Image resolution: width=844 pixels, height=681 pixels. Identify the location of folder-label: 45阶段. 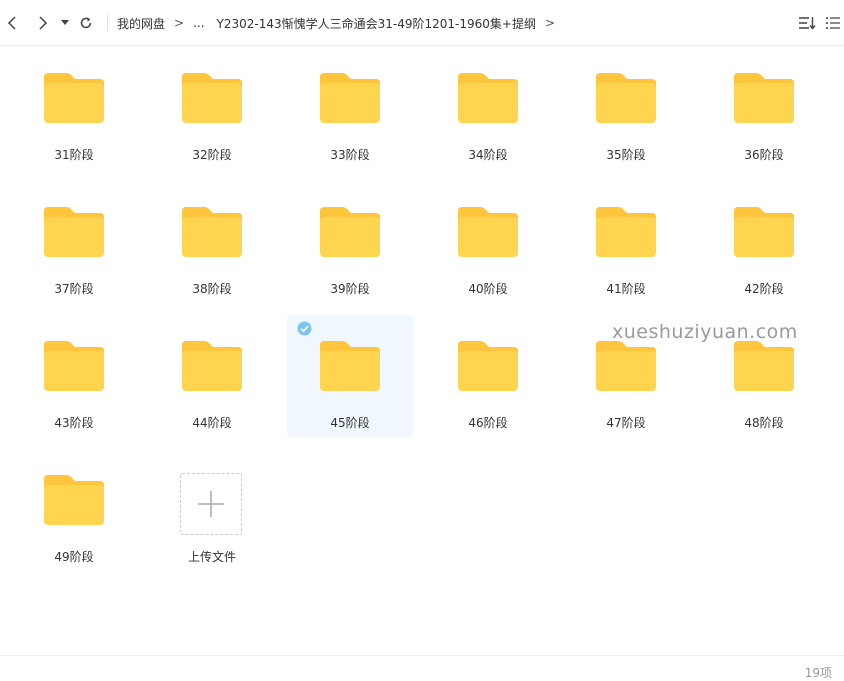
(350, 423).